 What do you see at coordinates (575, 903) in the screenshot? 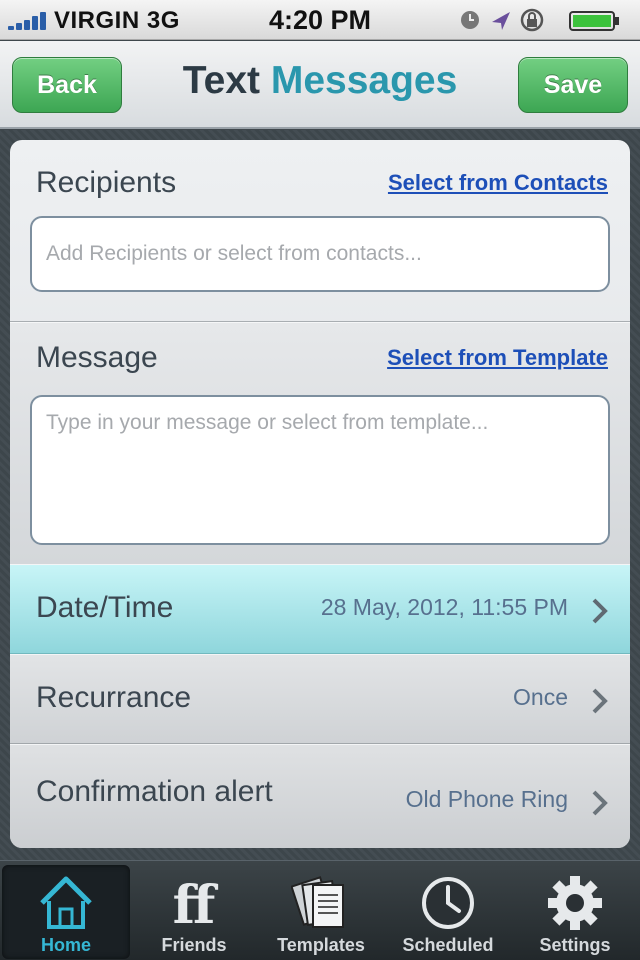
I see `gear-icon` at bounding box center [575, 903].